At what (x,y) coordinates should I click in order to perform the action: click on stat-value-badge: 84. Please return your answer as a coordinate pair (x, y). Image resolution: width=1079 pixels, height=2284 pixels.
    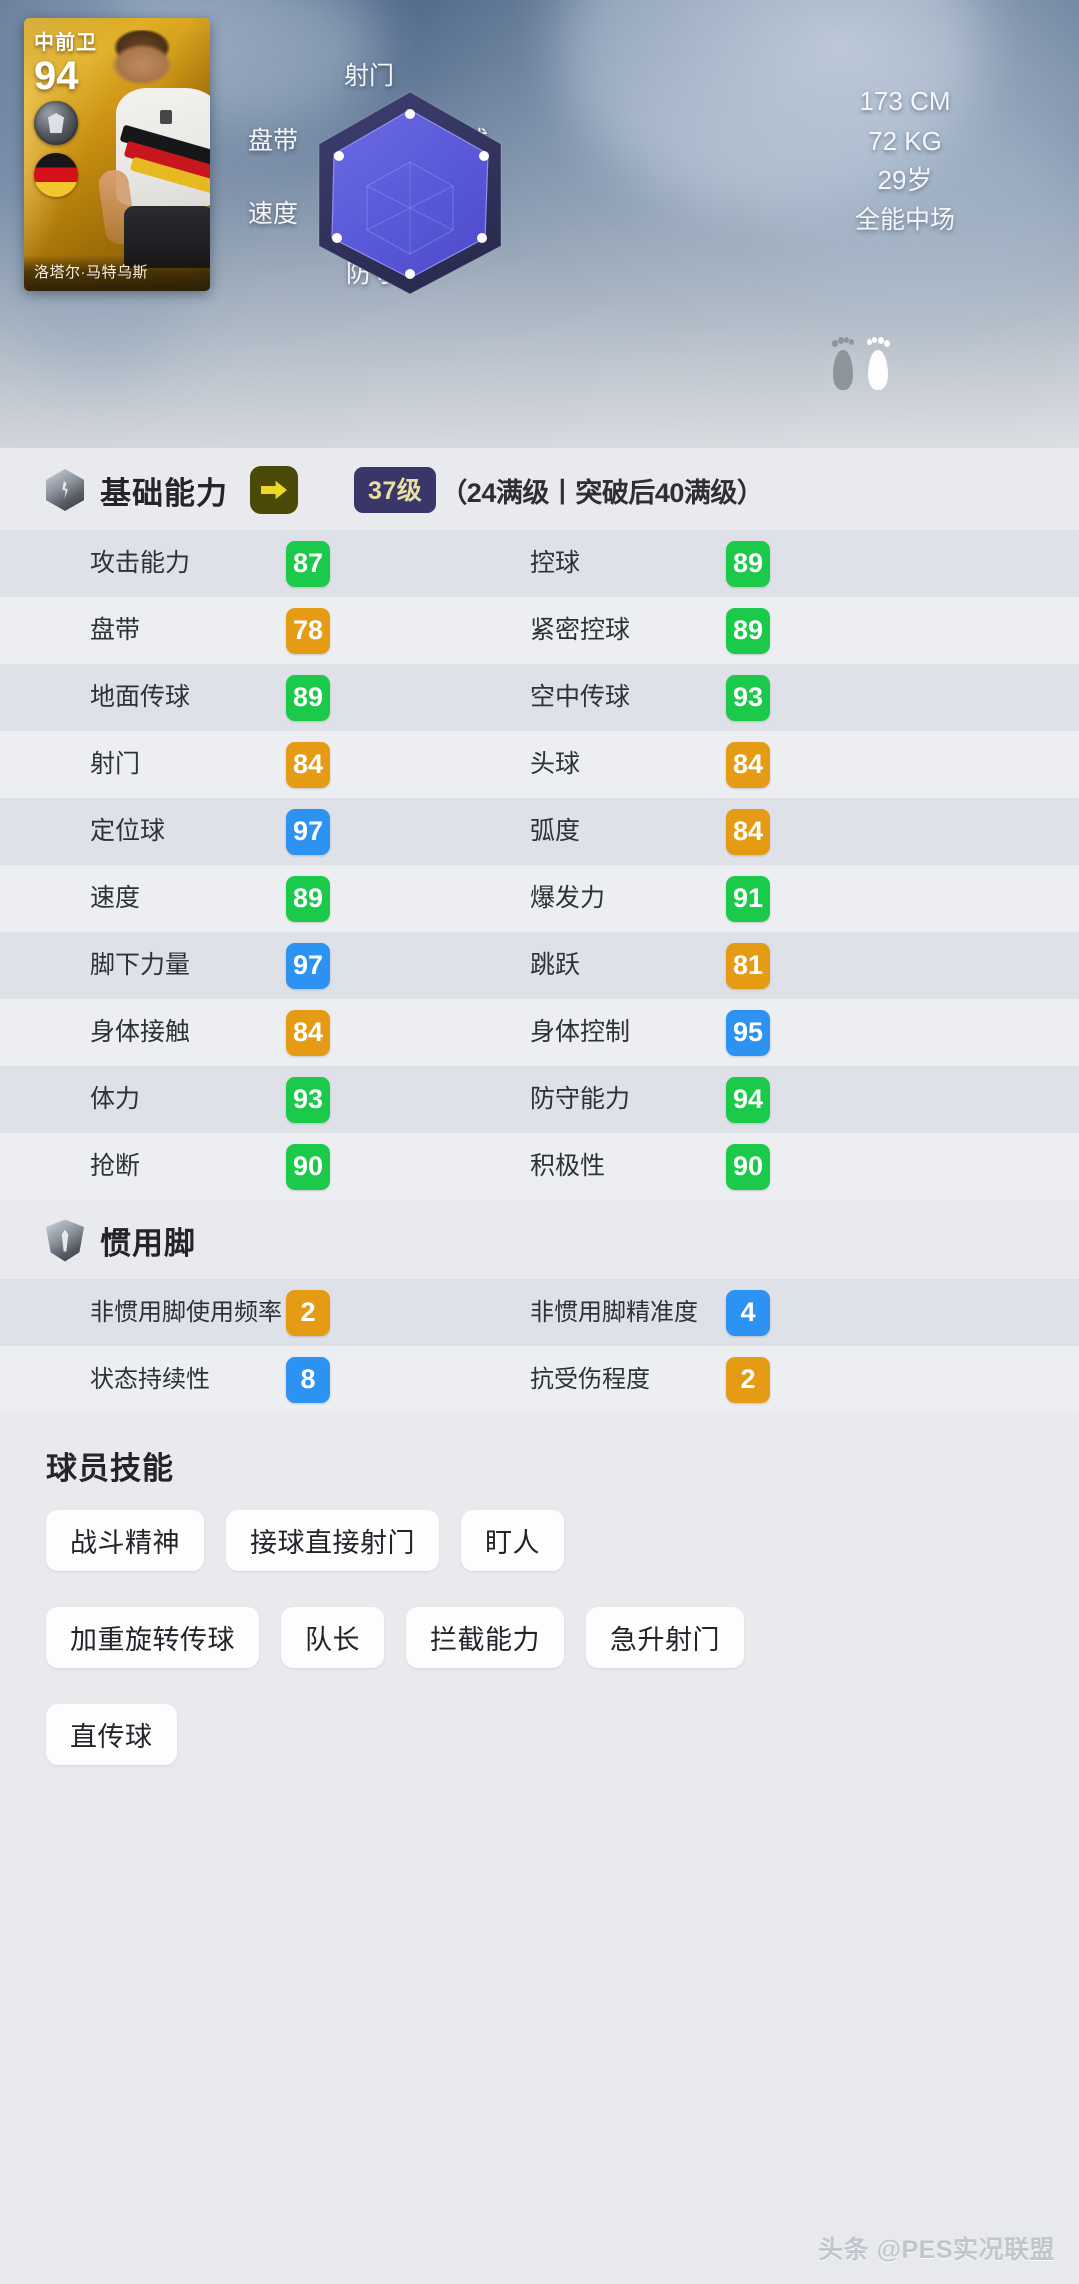
    Looking at the image, I should click on (748, 831).